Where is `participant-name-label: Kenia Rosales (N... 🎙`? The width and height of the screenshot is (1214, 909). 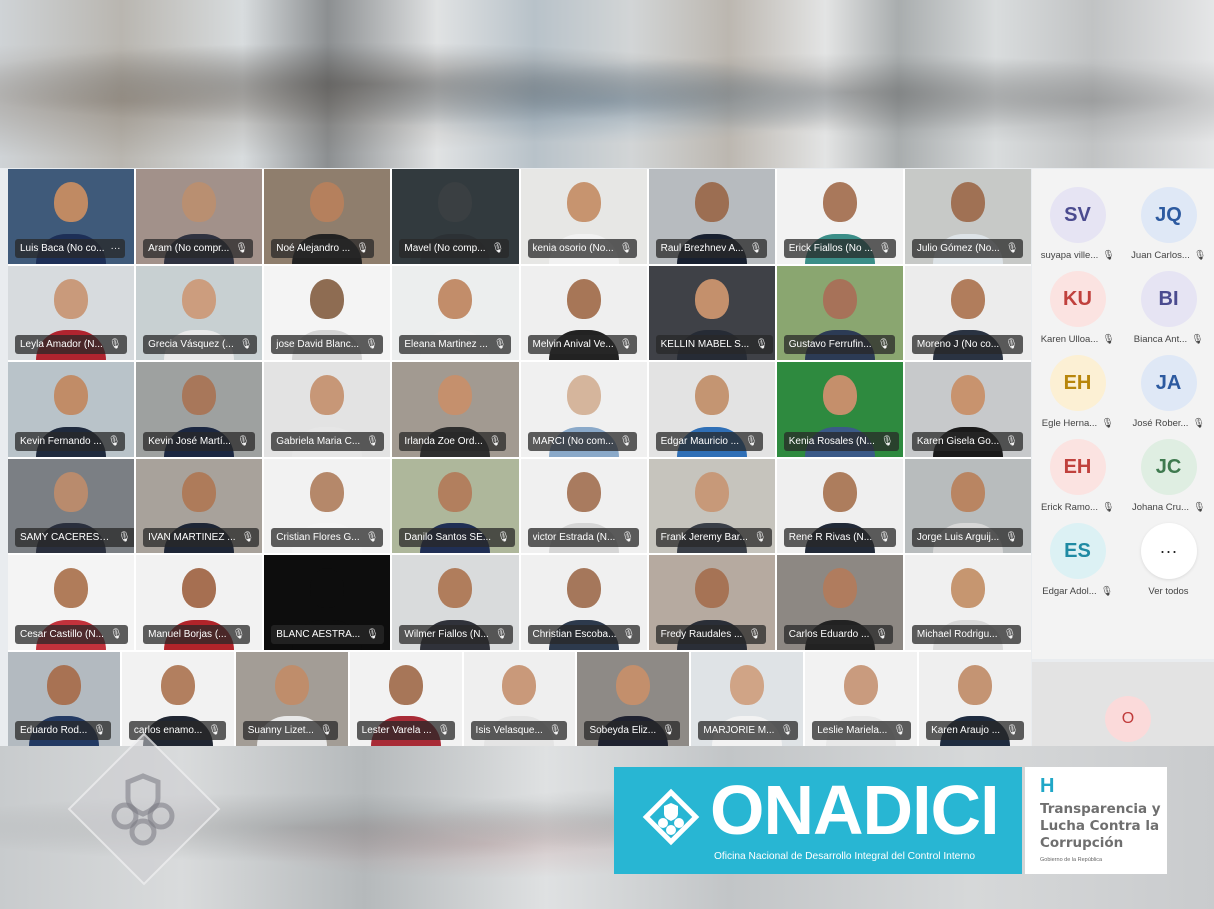
participant-name-label: Kenia Rosales (N... 🎙 is located at coordinates (841, 441).